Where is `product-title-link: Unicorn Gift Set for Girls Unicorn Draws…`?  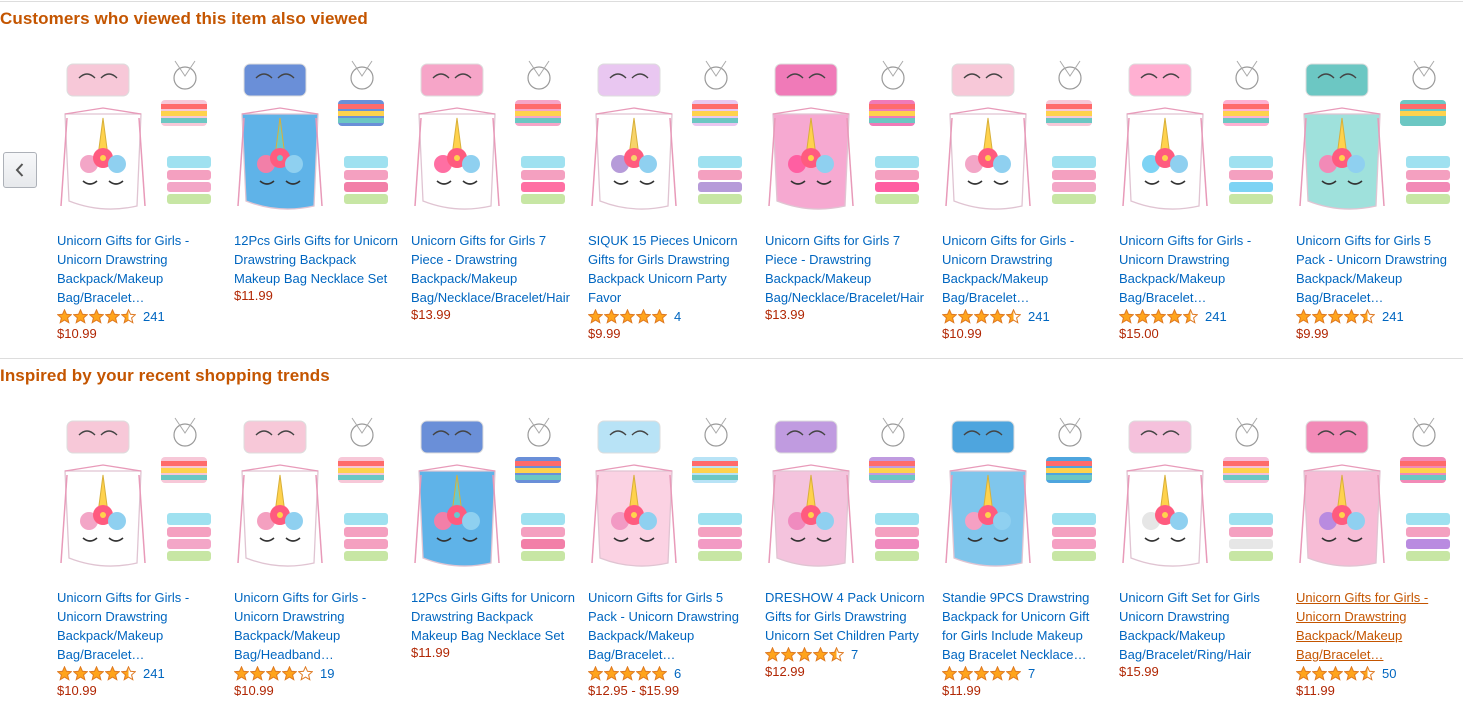 product-title-link: Unicorn Gift Set for Girls Unicorn Draws… is located at coordinates (1202, 626).